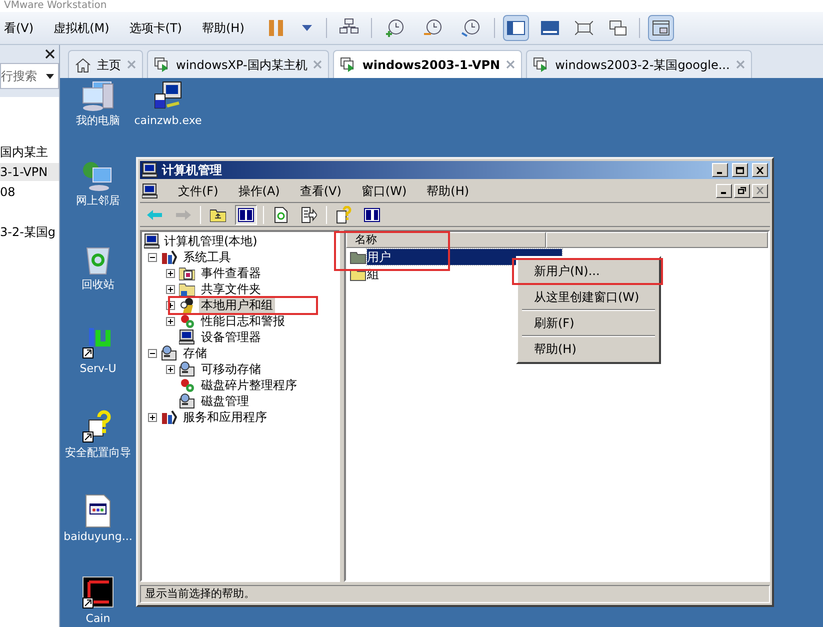  What do you see at coordinates (225, 417) in the screenshot?
I see `tree-item: 服务和应用程序` at bounding box center [225, 417].